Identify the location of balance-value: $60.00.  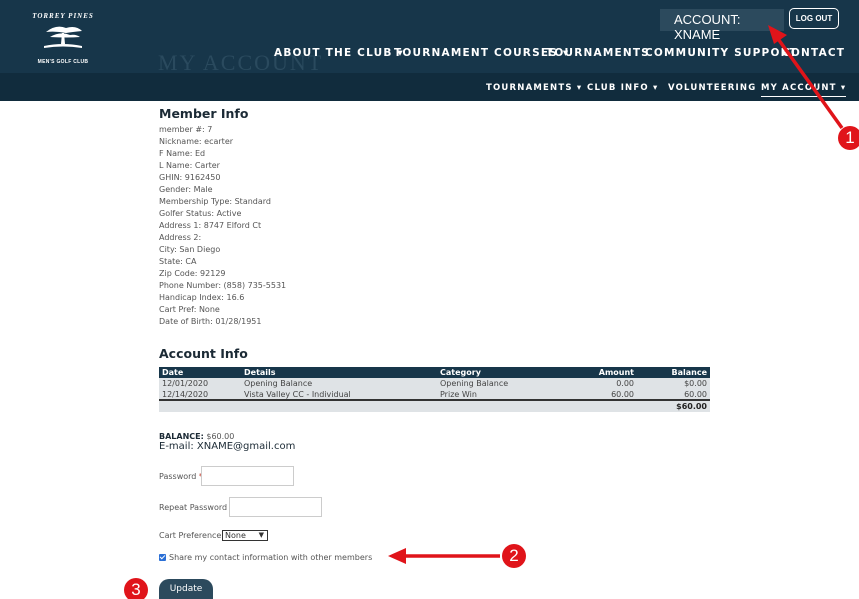
(220, 436).